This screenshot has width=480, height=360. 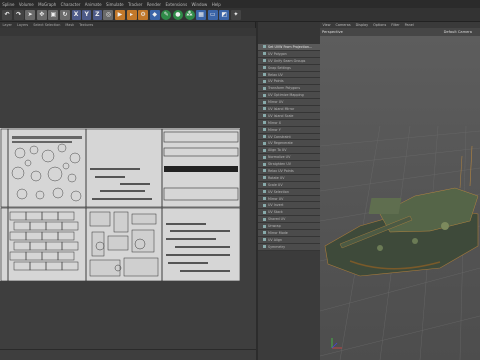 What do you see at coordinates (119, 14) in the screenshot?
I see `render-icon: ▶` at bounding box center [119, 14].